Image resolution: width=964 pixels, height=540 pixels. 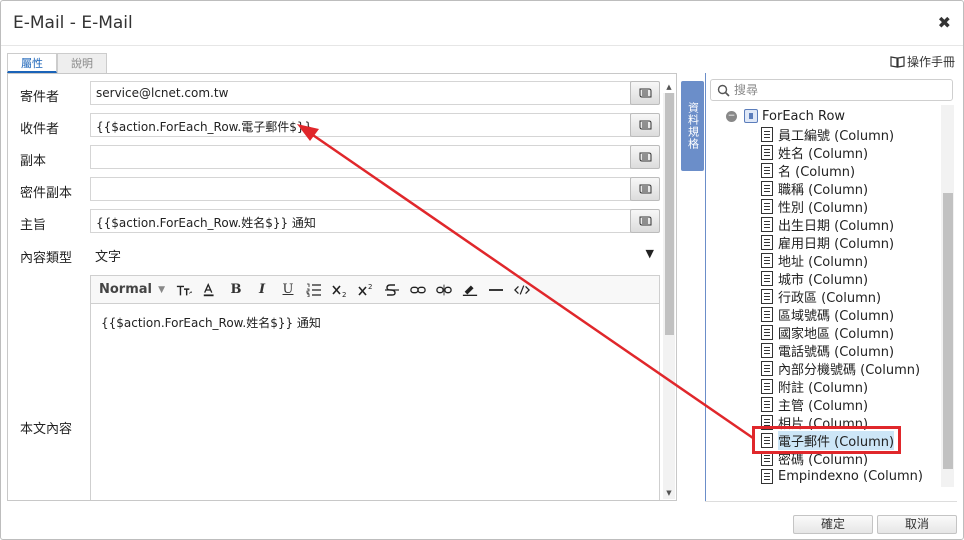 I want to click on search-icon, so click(x=723, y=90).